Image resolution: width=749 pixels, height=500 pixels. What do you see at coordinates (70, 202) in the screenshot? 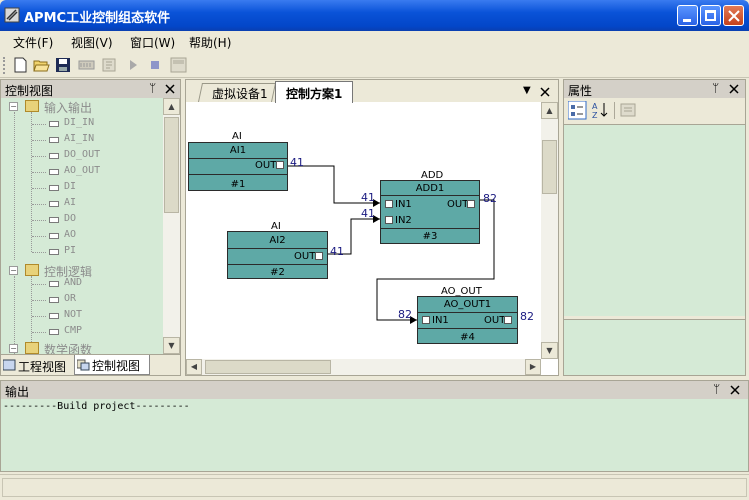
I see `tree-item-ai: AI` at bounding box center [70, 202].